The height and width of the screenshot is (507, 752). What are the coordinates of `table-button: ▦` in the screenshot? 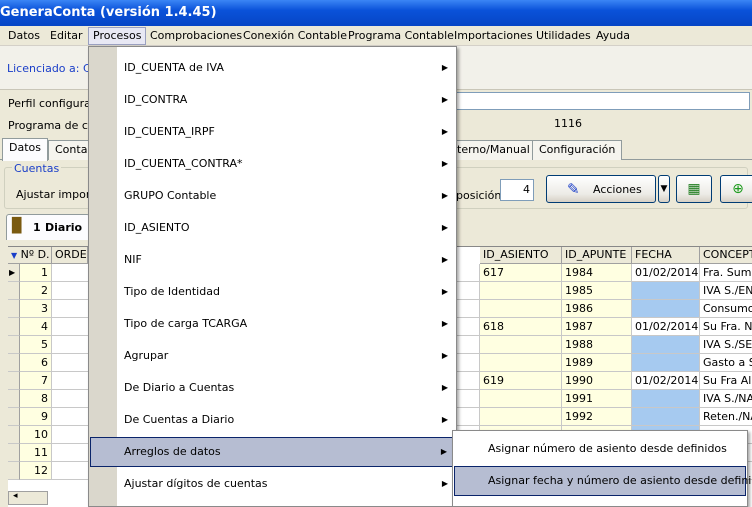 It's located at (694, 189).